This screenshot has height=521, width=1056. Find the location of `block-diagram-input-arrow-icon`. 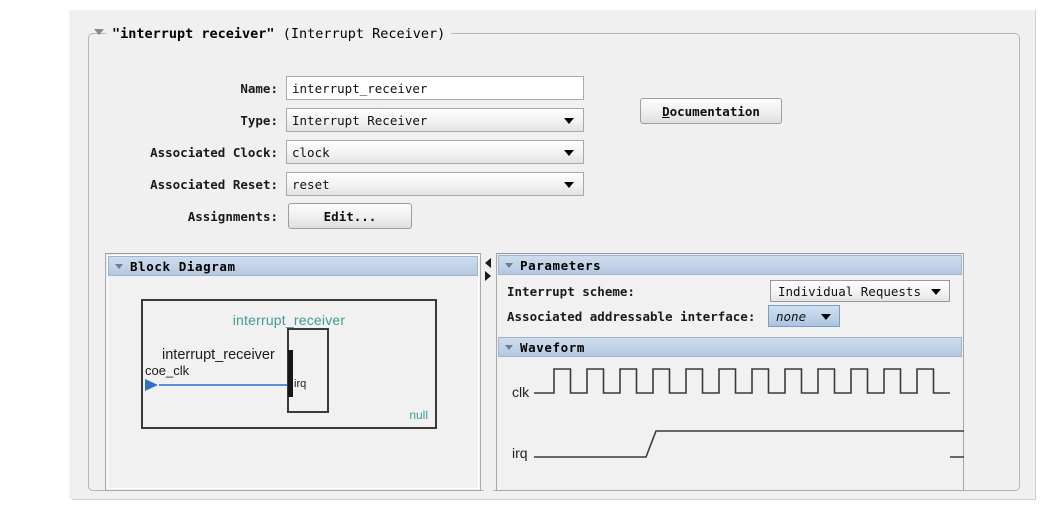

block-diagram-input-arrow-icon is located at coordinates (151, 385).